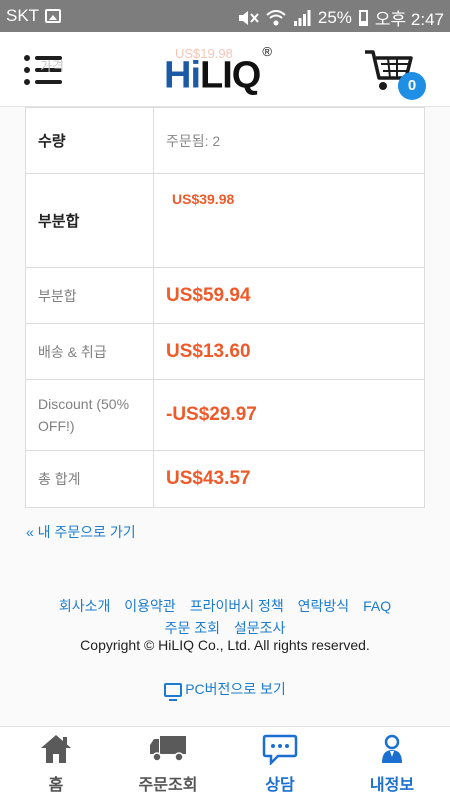 The height and width of the screenshot is (800, 450). What do you see at coordinates (203, 198) in the screenshot?
I see `item-subtotal-value: US$39.98` at bounding box center [203, 198].